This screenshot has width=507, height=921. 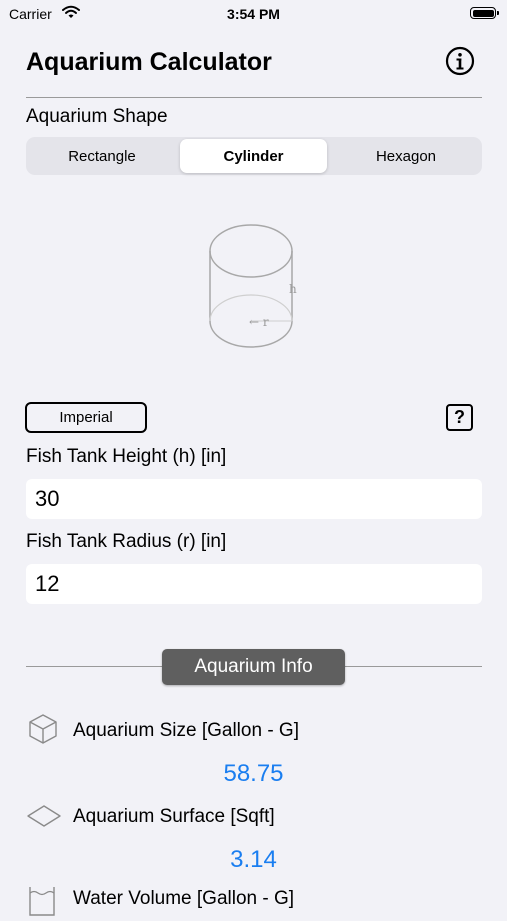 I want to click on shape-segmented-control: Rectangle Cylinder Hexagon, so click(x=254, y=156).